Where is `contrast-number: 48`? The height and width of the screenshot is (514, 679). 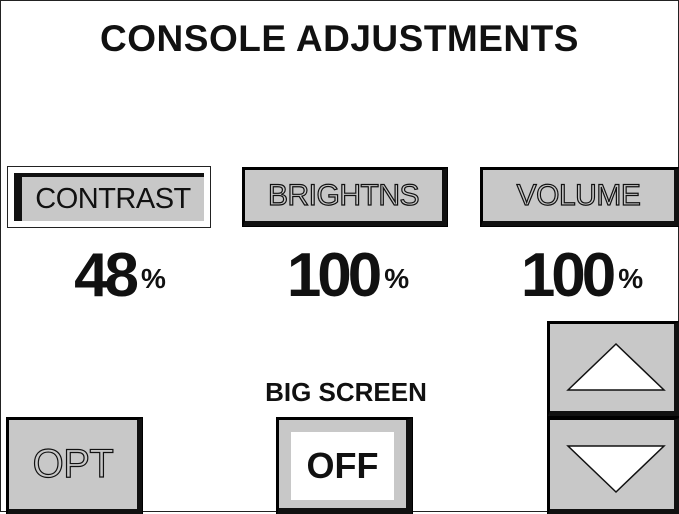 contrast-number: 48 is located at coordinates (106, 275).